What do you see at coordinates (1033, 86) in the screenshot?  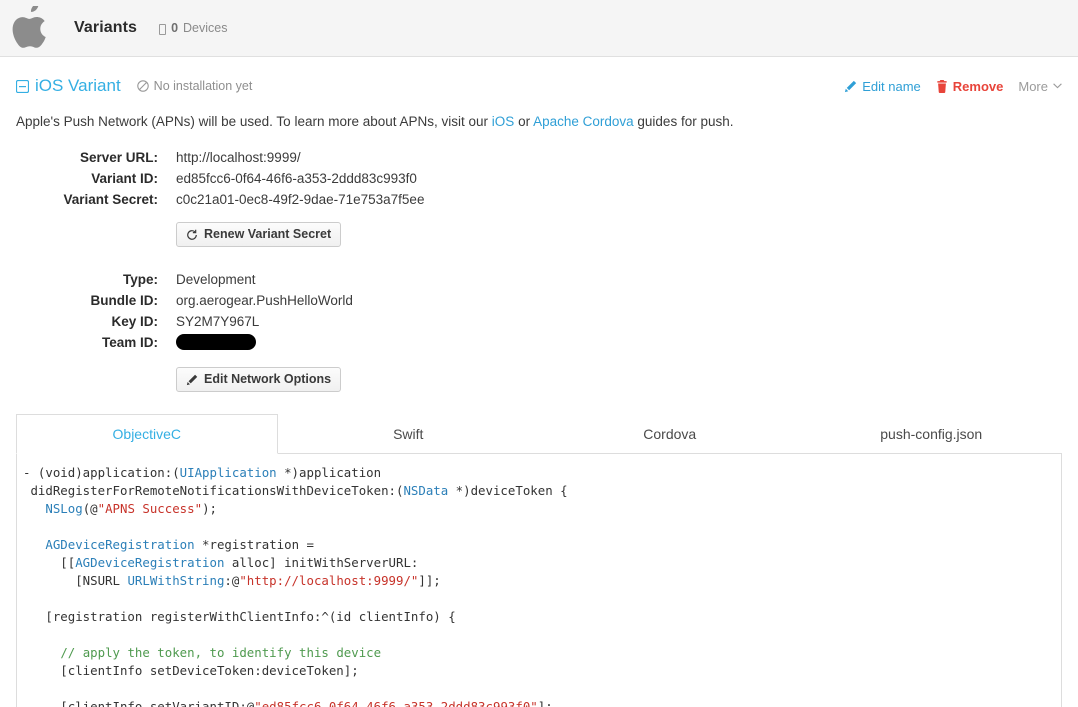 I see `more-menu-label: More` at bounding box center [1033, 86].